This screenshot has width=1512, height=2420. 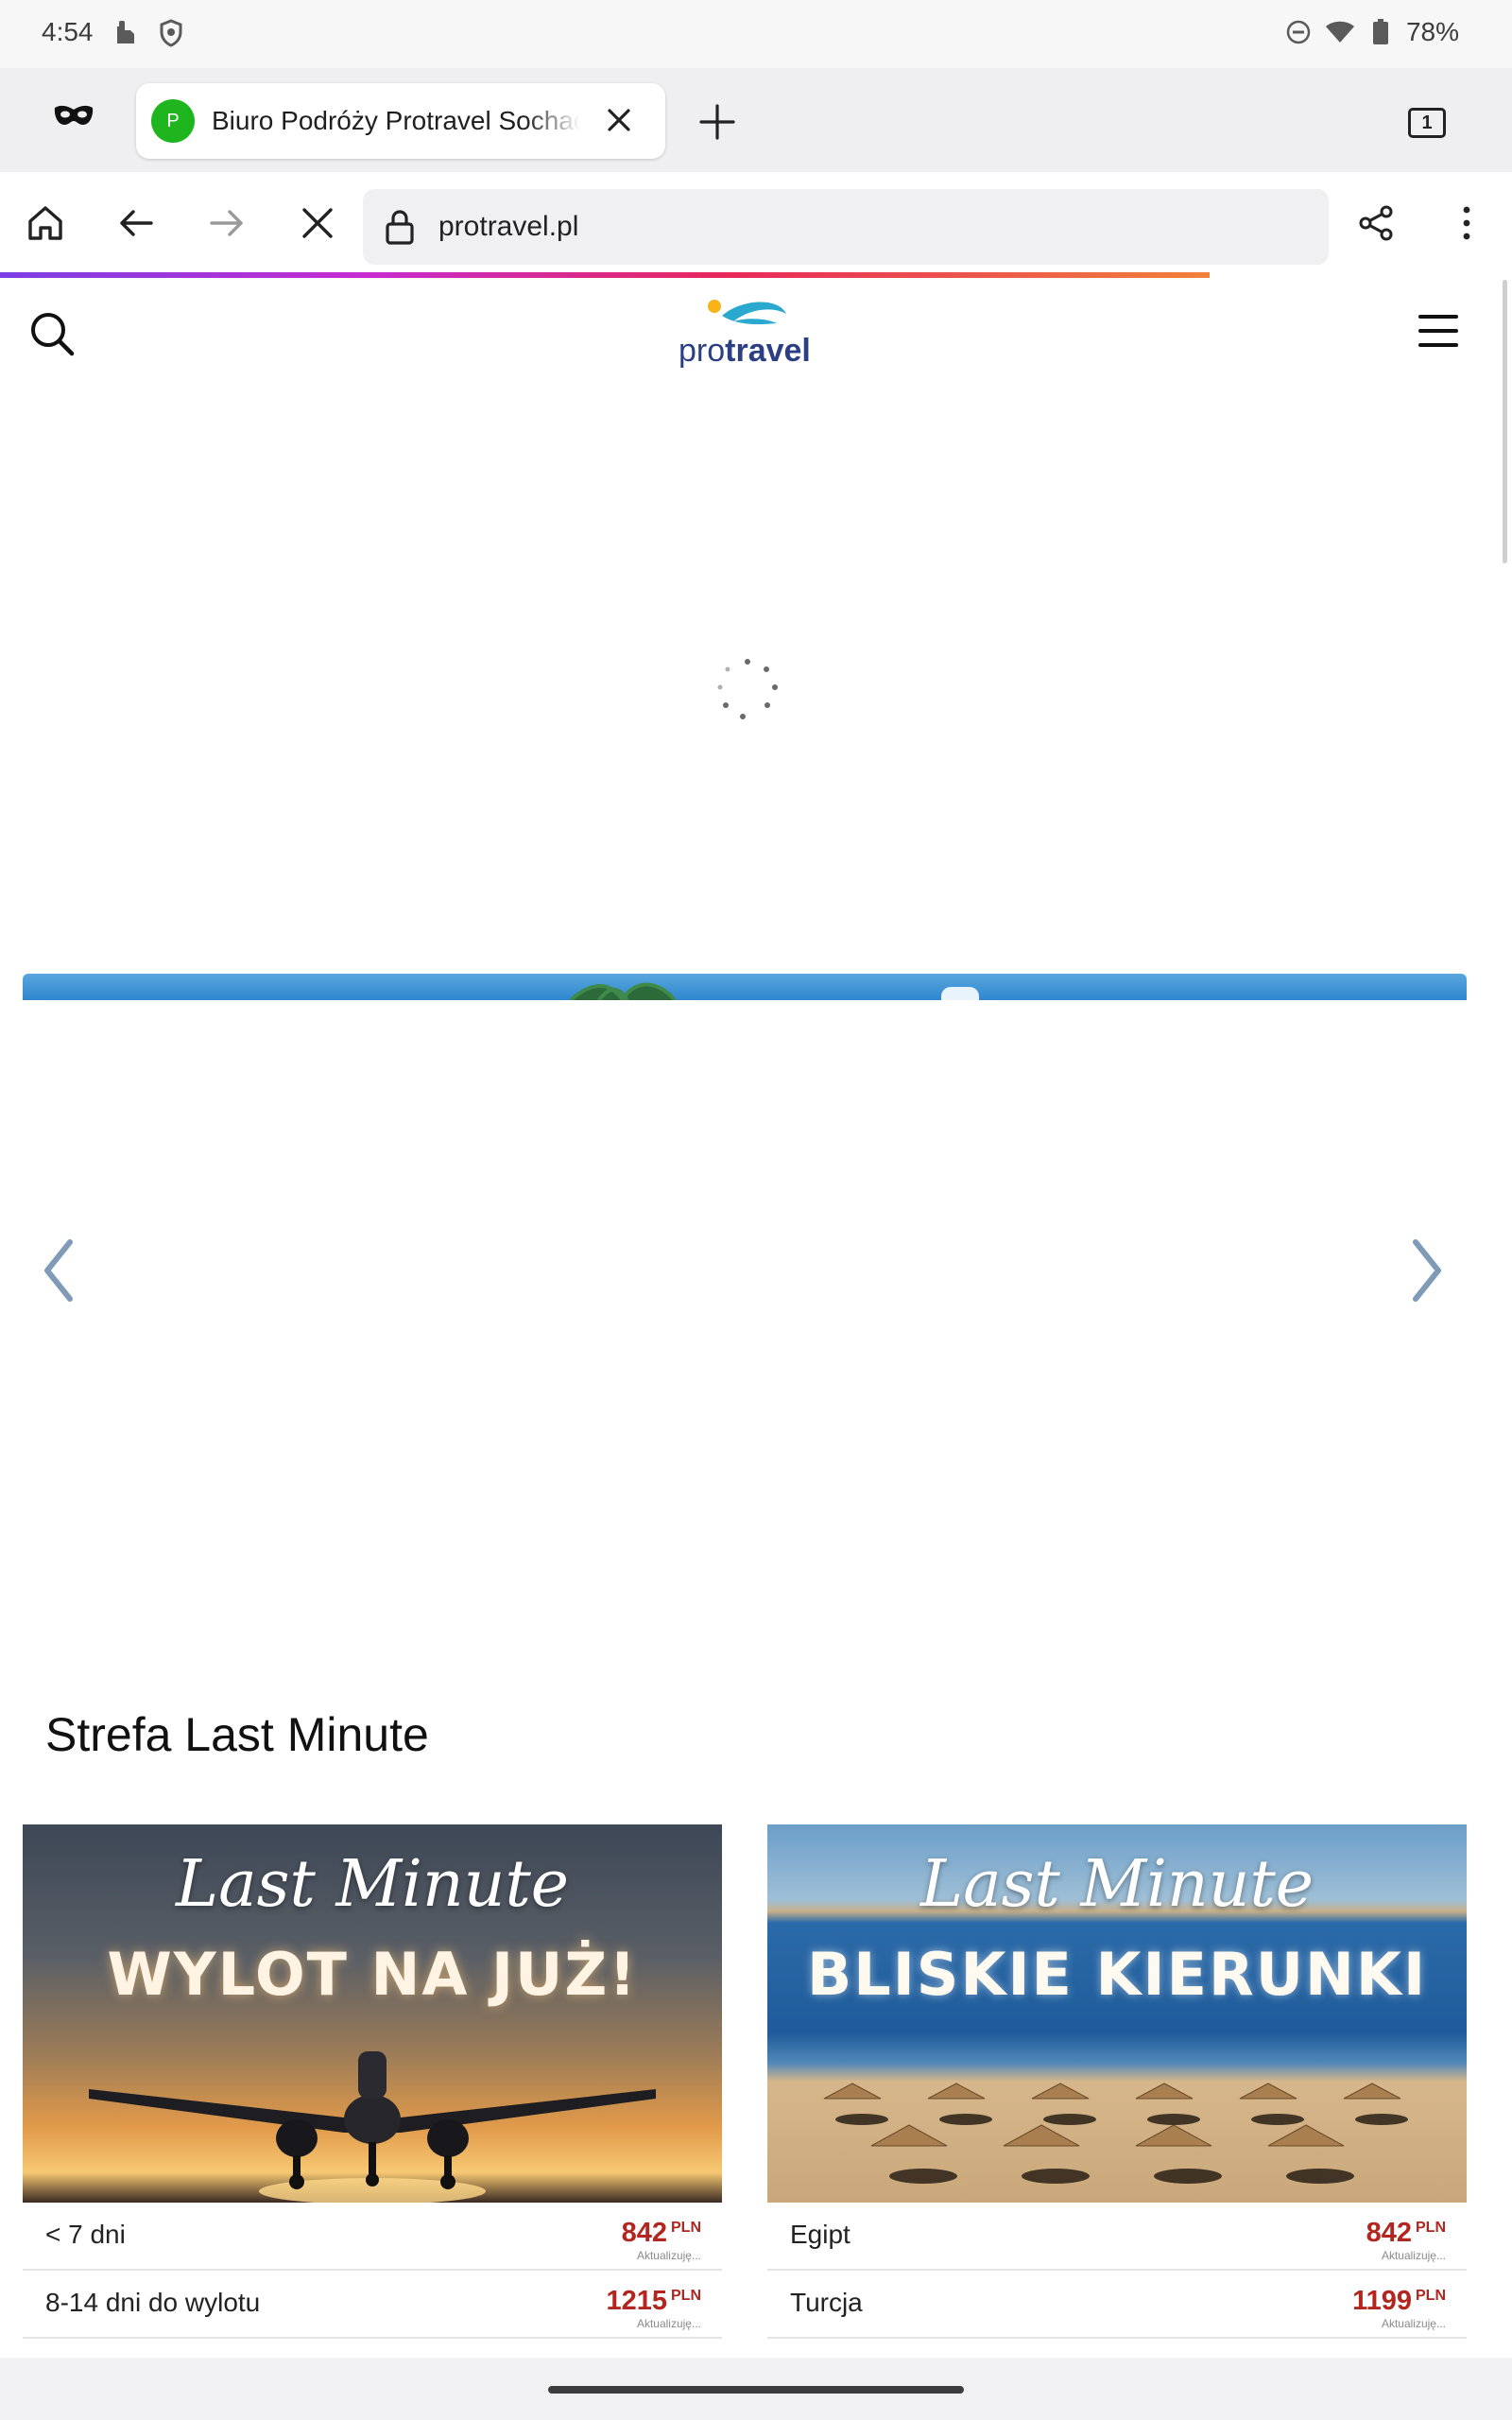 I want to click on system-navigation-area, so click(x=756, y=2389).